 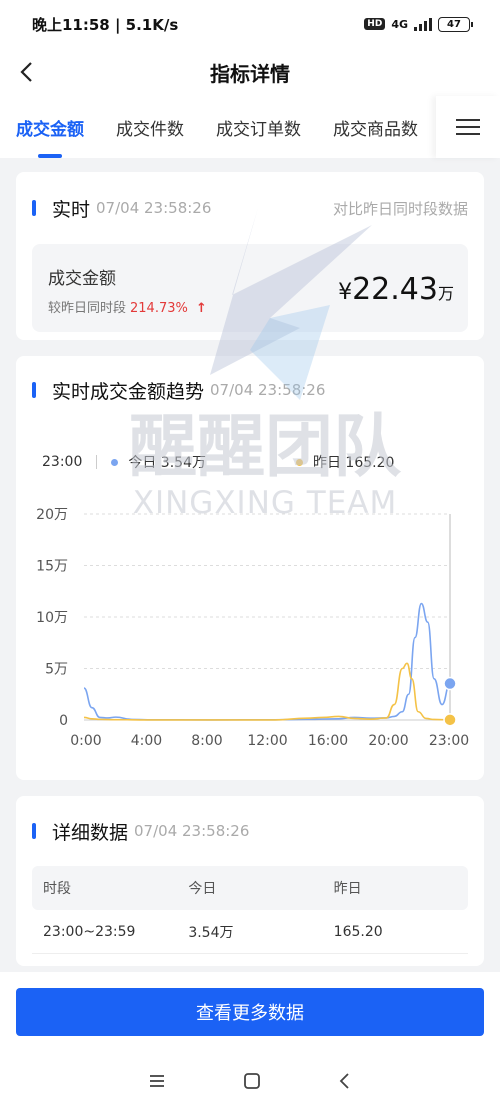 I want to click on detail-time: 07/04 23:58:26, so click(x=192, y=831).